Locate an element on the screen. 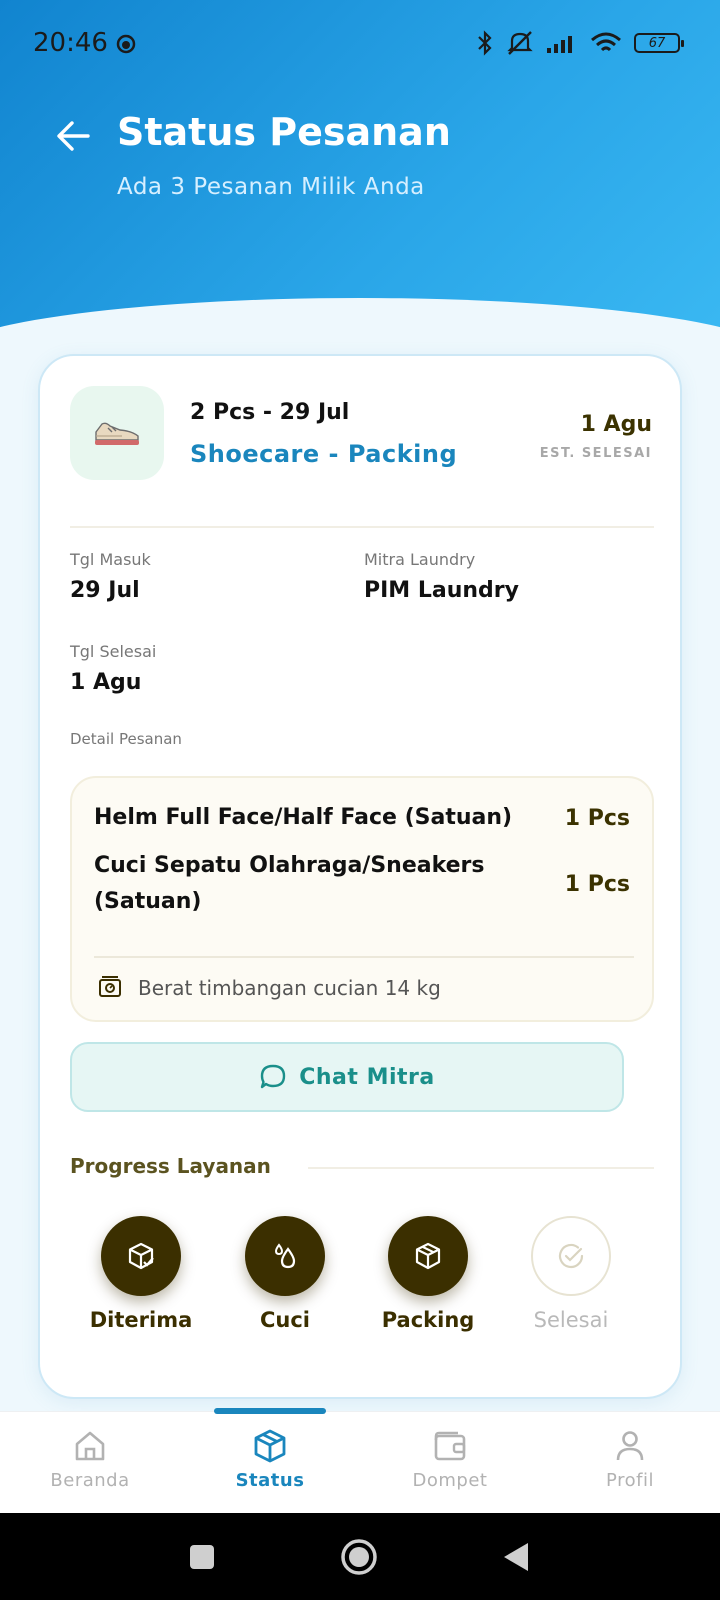 The width and height of the screenshot is (720, 1600). item-name: Cuci Sepatu Olahraga/Sneakers (Satuan) is located at coordinates (289, 883).